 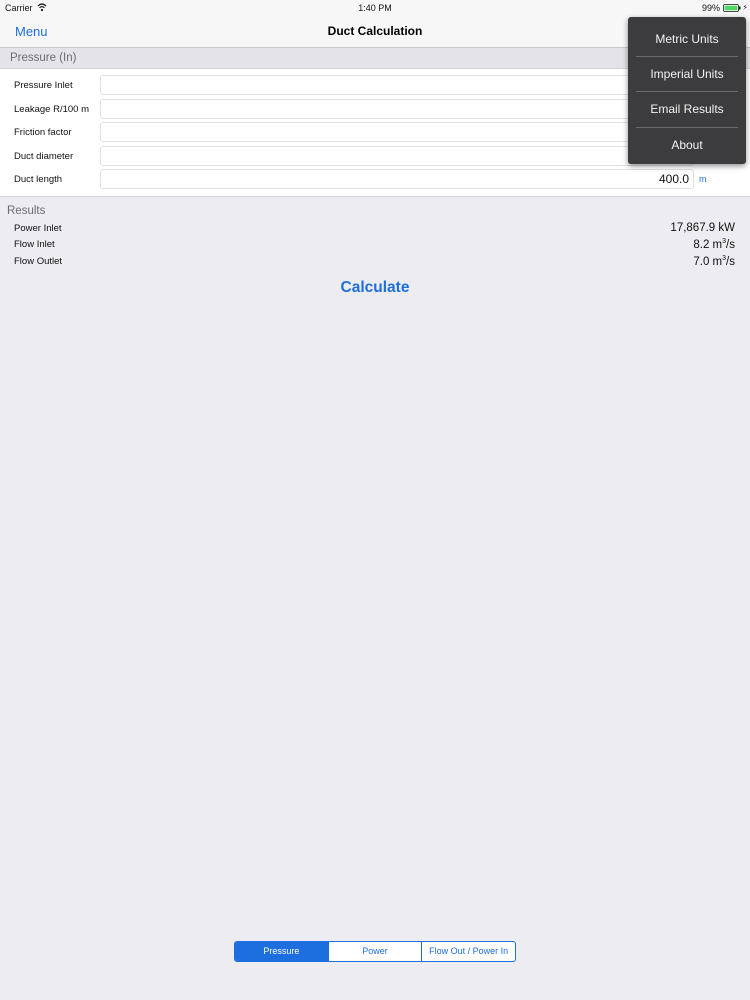 I want to click on calculate-button: Calculate, so click(x=375, y=288).